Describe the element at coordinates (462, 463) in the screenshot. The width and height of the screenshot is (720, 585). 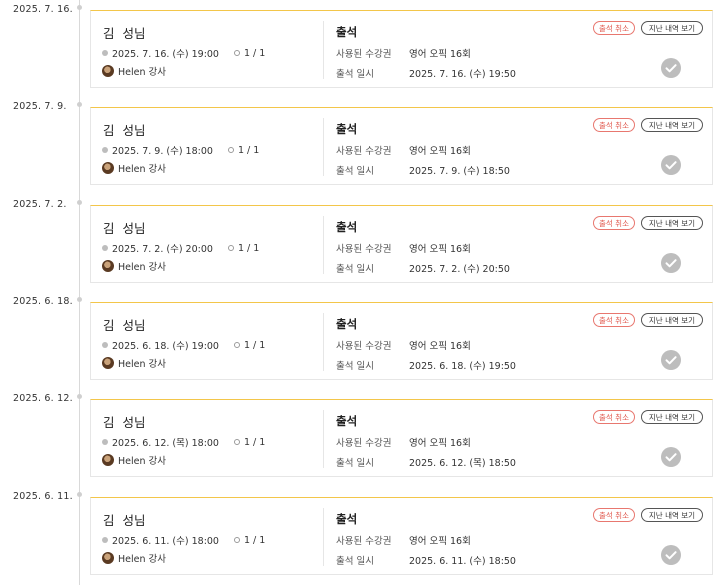
I see `attend-time-value: 2025. 6. 12. (목) 18:50` at that location.